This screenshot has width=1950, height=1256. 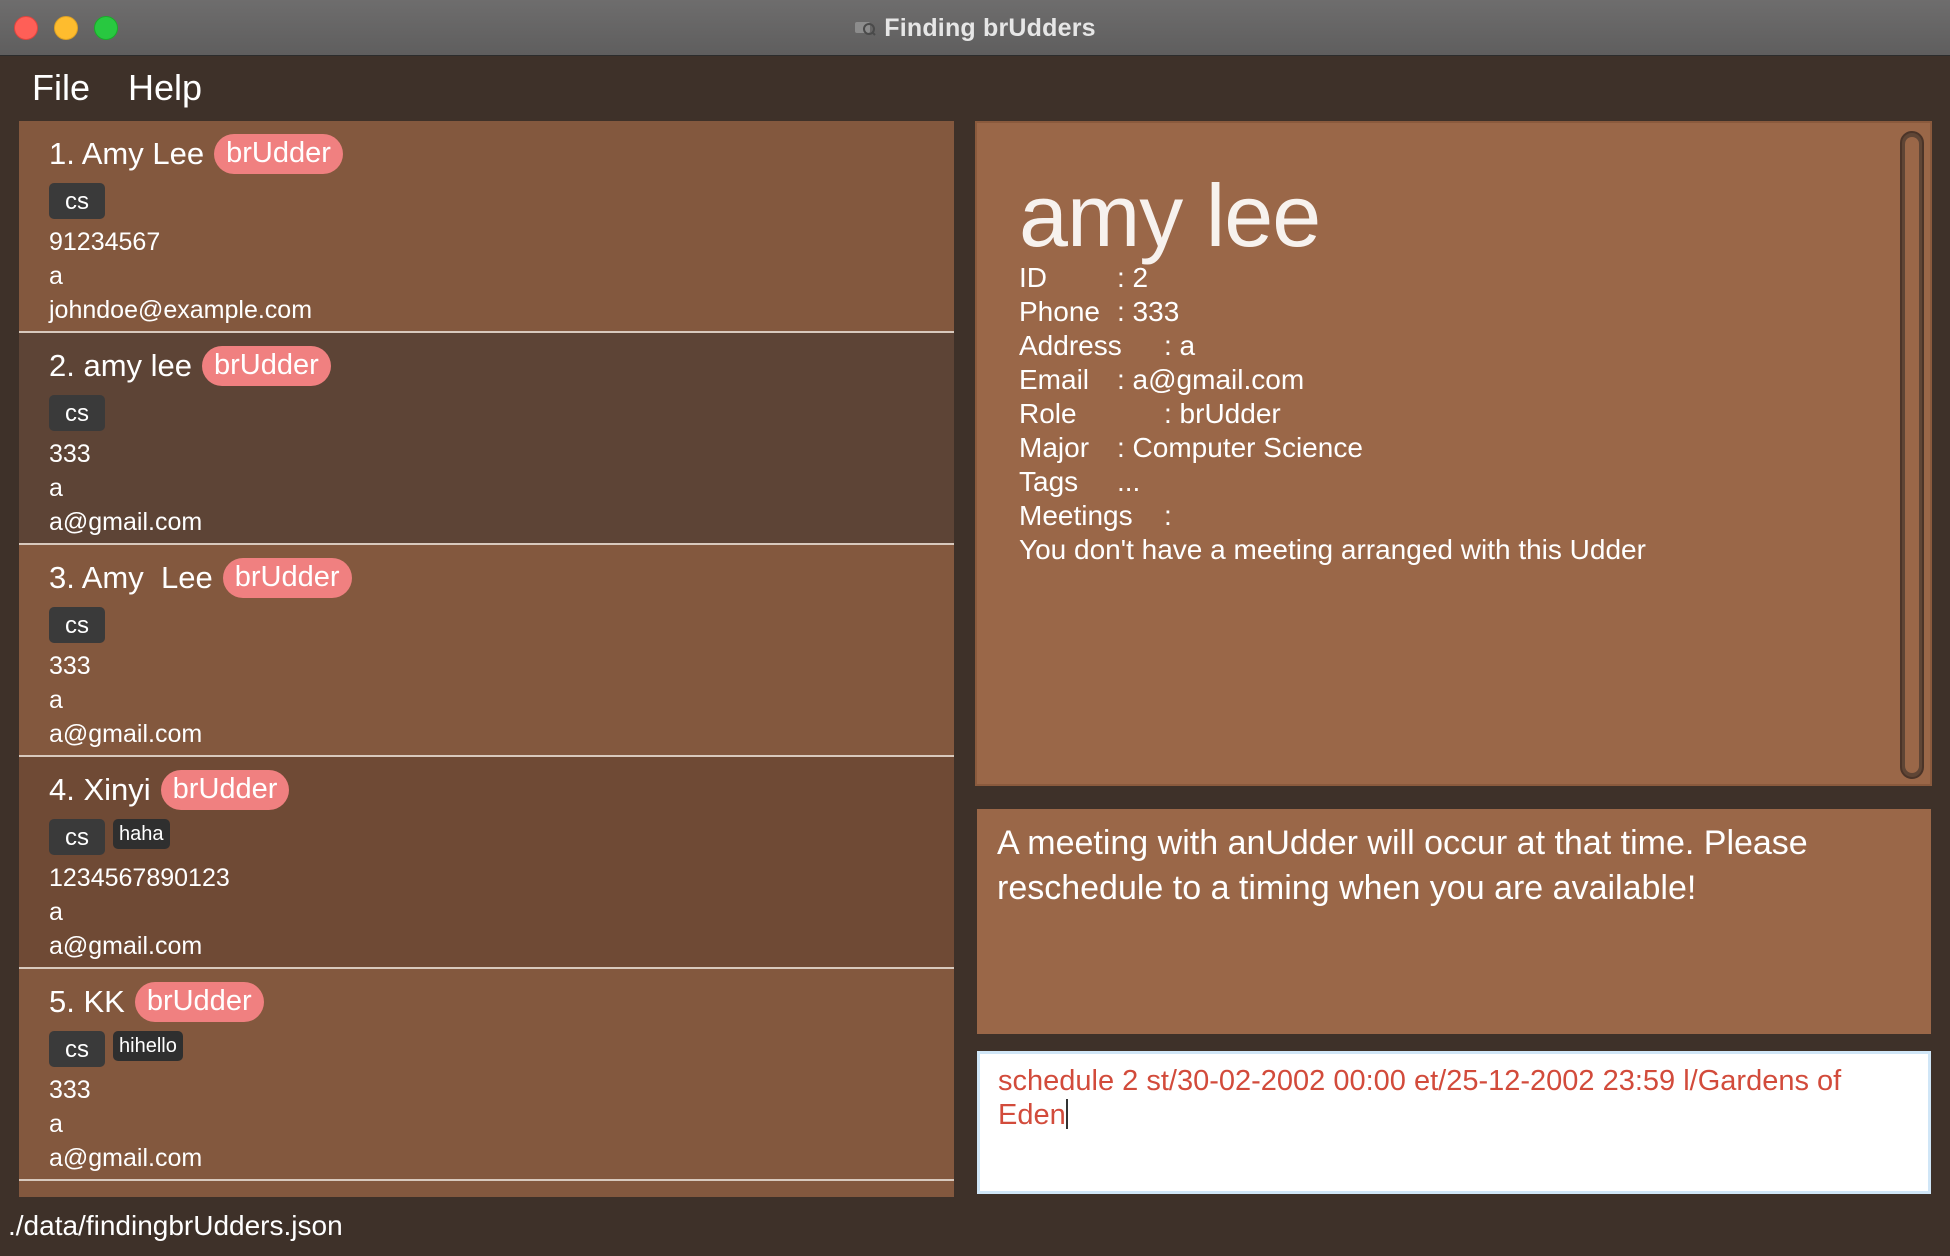 I want to click on app-icon, so click(x=865, y=29).